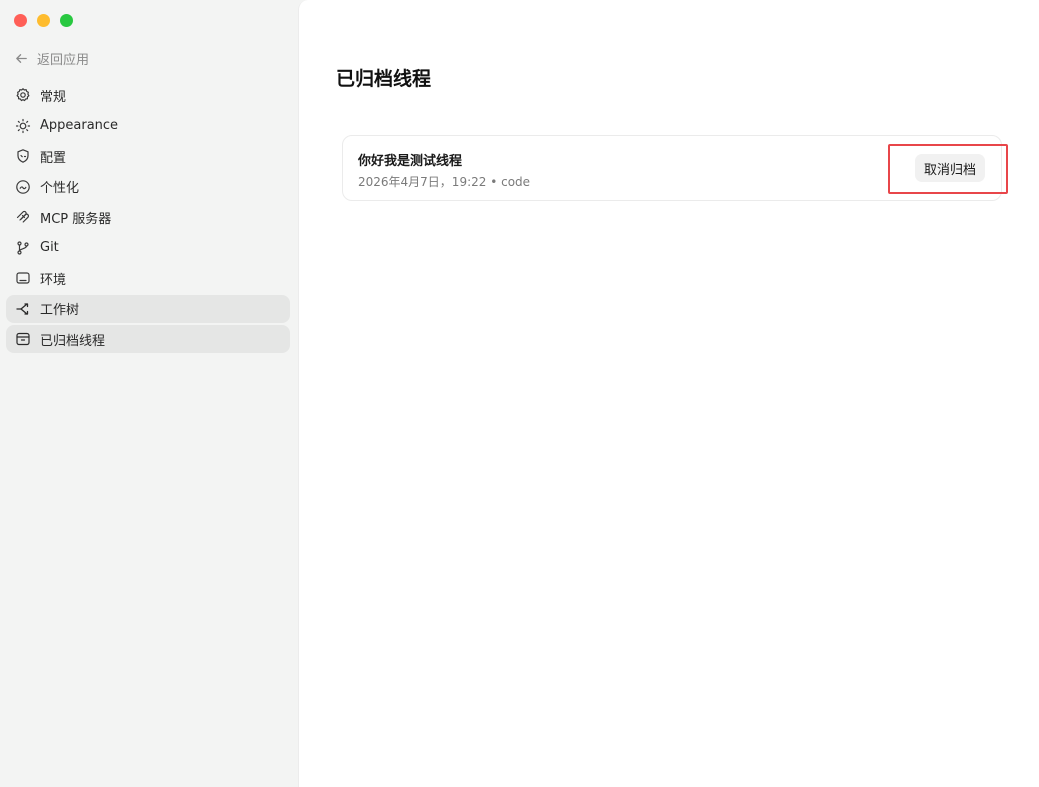  I want to click on mcp-icon, so click(23, 217).